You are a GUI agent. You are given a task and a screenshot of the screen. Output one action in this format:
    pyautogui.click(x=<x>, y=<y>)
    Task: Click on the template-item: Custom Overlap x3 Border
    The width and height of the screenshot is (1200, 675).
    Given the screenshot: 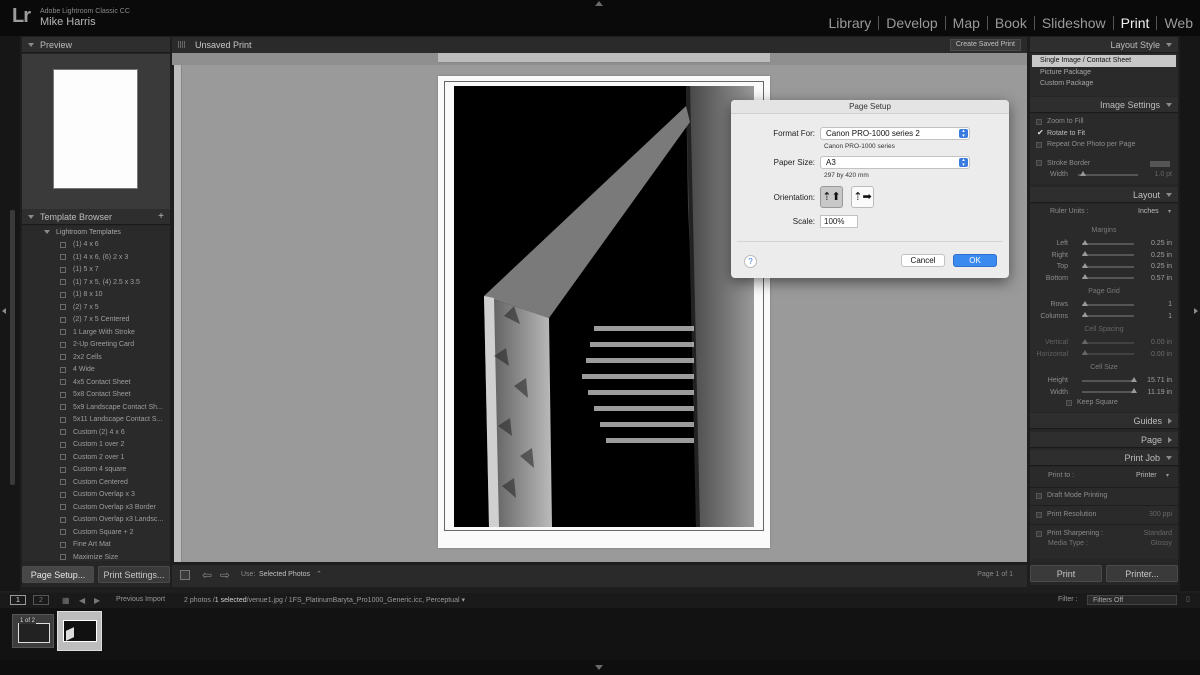 What is the action you would take?
    pyautogui.click(x=96, y=507)
    